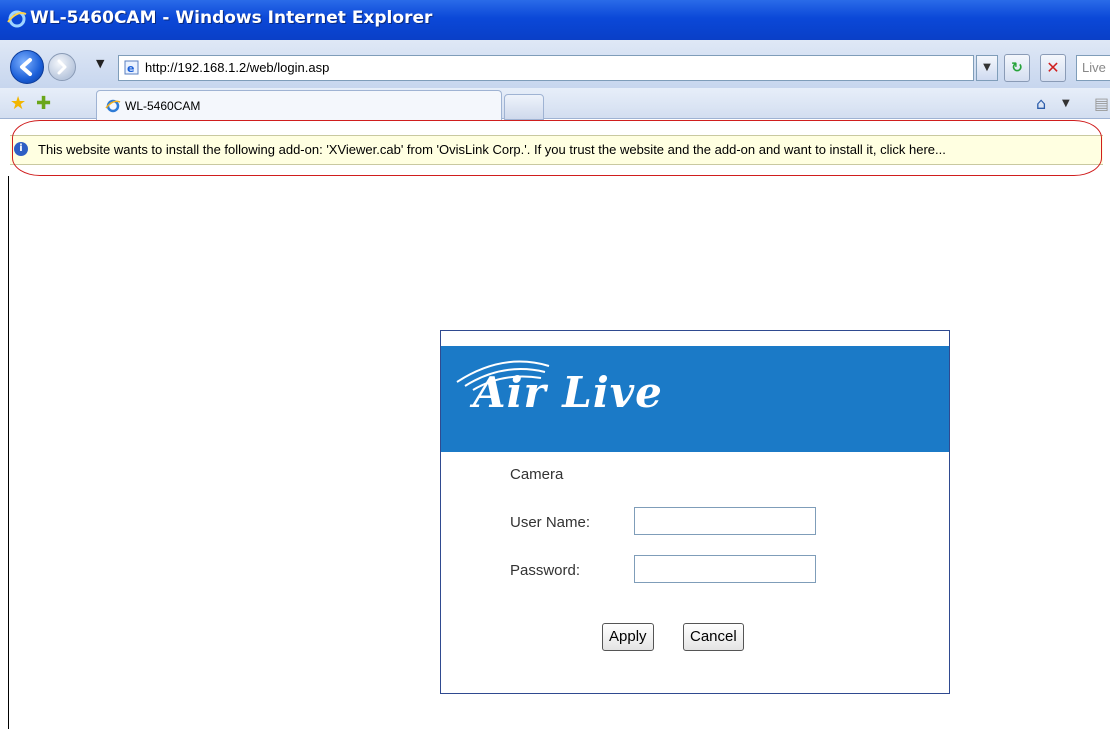 Image resolution: width=1110 pixels, height=729 pixels. Describe the element at coordinates (18, 103) in the screenshot. I see `favorites-star-icon: ★` at that location.